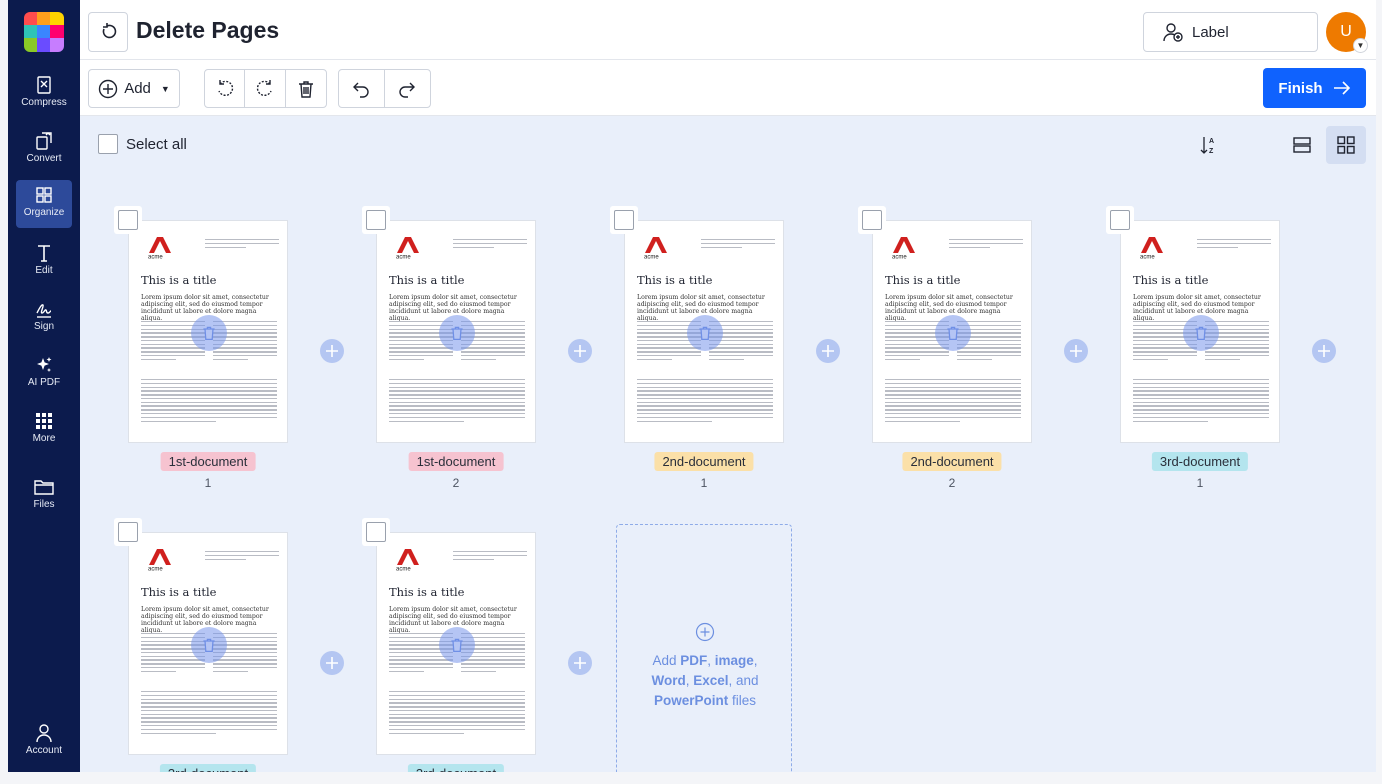  What do you see at coordinates (1360, 45) in the screenshot?
I see `chevron-down-icon: ▼` at bounding box center [1360, 45].